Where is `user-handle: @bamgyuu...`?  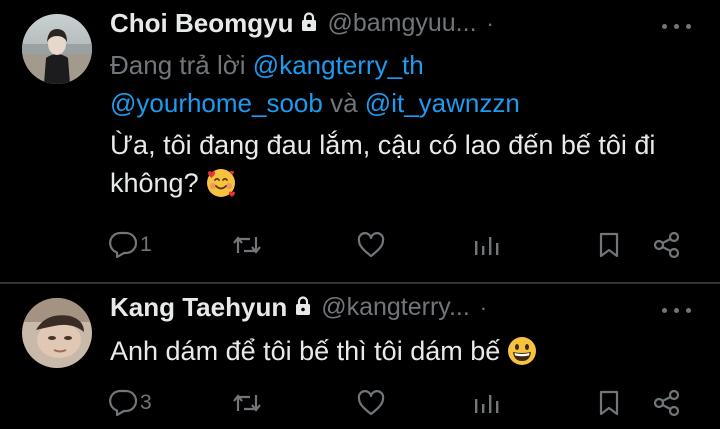
user-handle: @bamgyuu... is located at coordinates (401, 23).